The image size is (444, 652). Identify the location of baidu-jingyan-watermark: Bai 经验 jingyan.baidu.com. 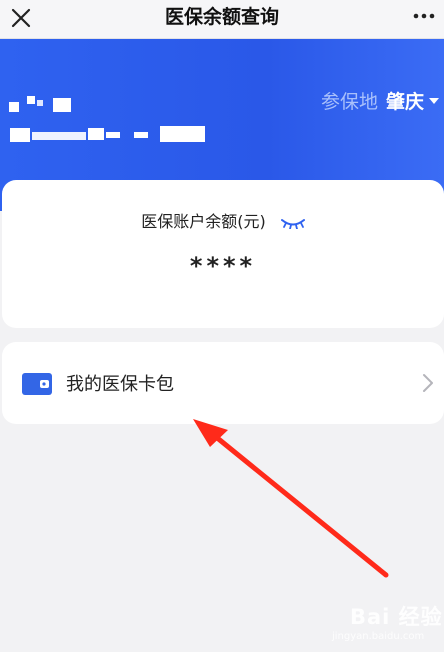
(386, 623).